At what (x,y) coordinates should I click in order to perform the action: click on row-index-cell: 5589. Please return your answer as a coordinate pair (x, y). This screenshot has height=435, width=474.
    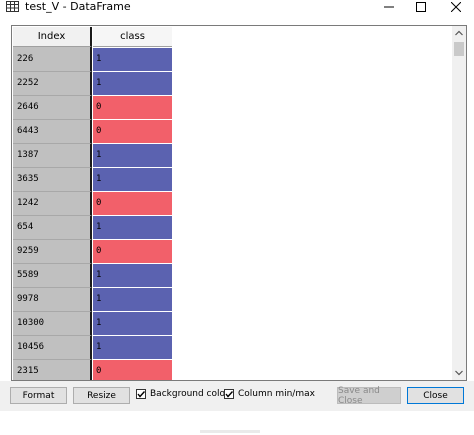
    Looking at the image, I should click on (52, 276).